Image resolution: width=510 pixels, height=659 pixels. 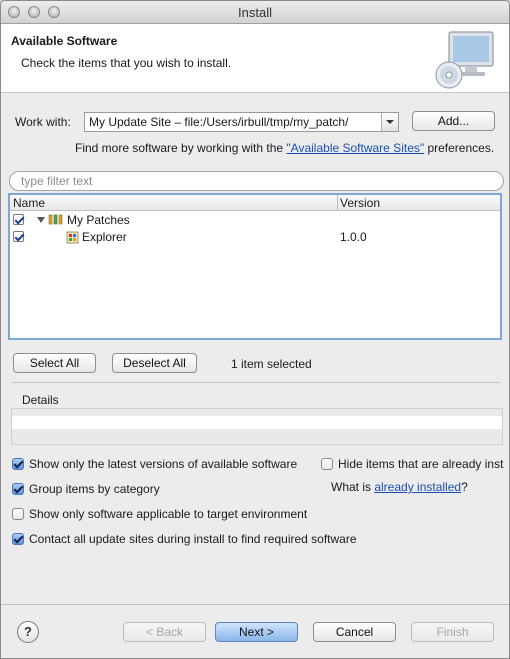 I want to click on details-area, so click(x=257, y=426).